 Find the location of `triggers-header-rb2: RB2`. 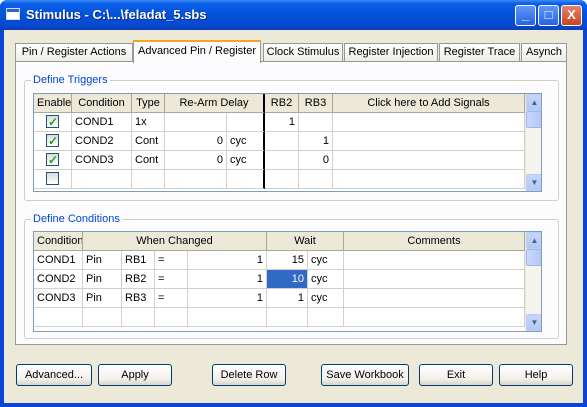

triggers-header-rb2: RB2 is located at coordinates (282, 103).